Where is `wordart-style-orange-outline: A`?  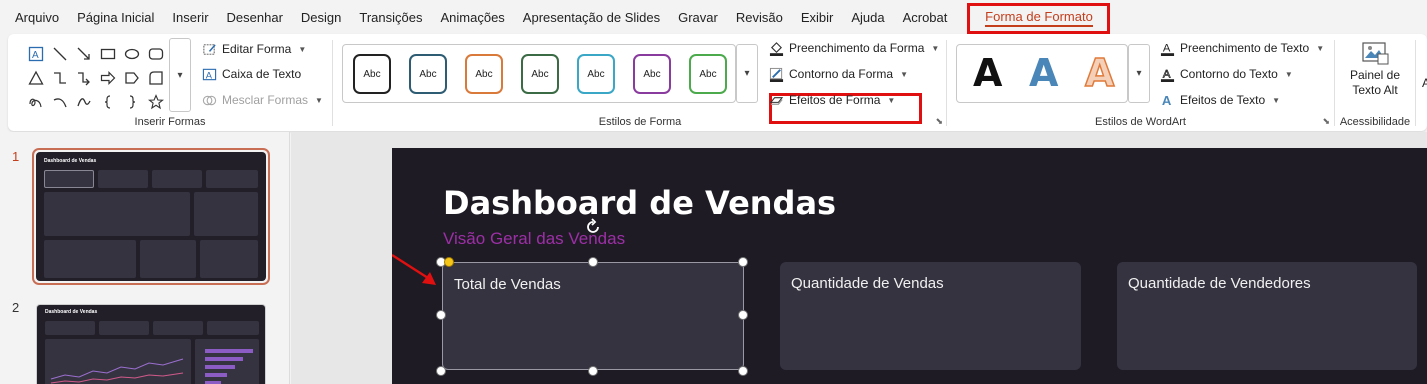
wordart-style-orange-outline: A is located at coordinates (1099, 73).